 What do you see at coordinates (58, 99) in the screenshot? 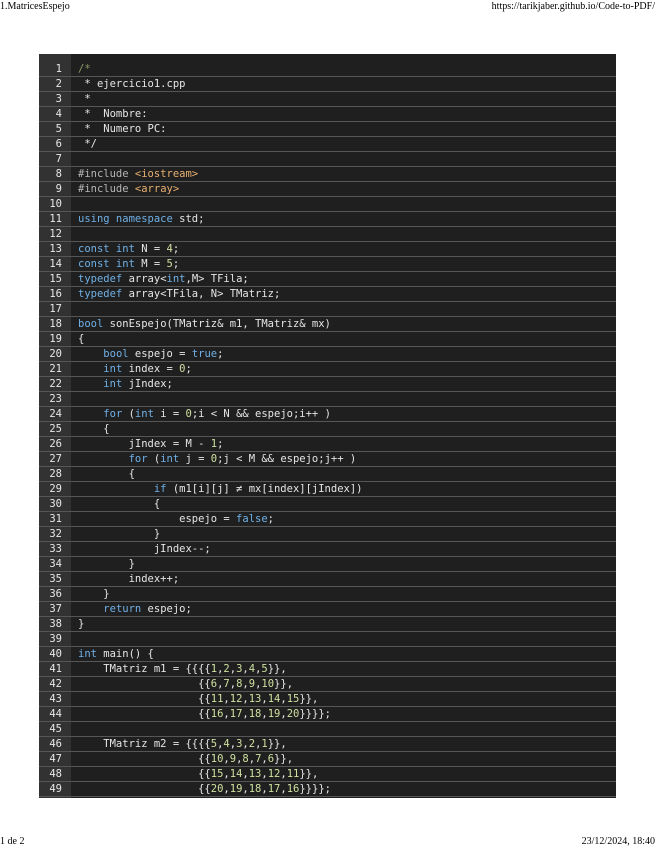
I see `line-number: 3` at bounding box center [58, 99].